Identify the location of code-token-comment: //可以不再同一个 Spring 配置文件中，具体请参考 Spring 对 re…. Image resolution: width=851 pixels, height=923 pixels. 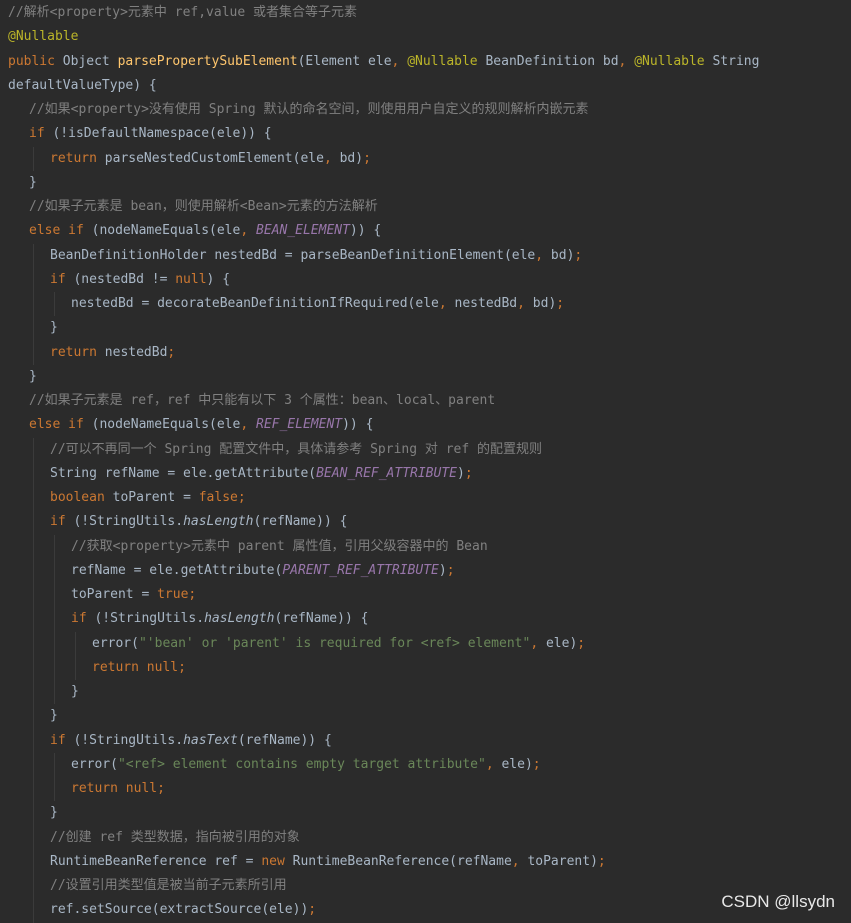
(296, 449).